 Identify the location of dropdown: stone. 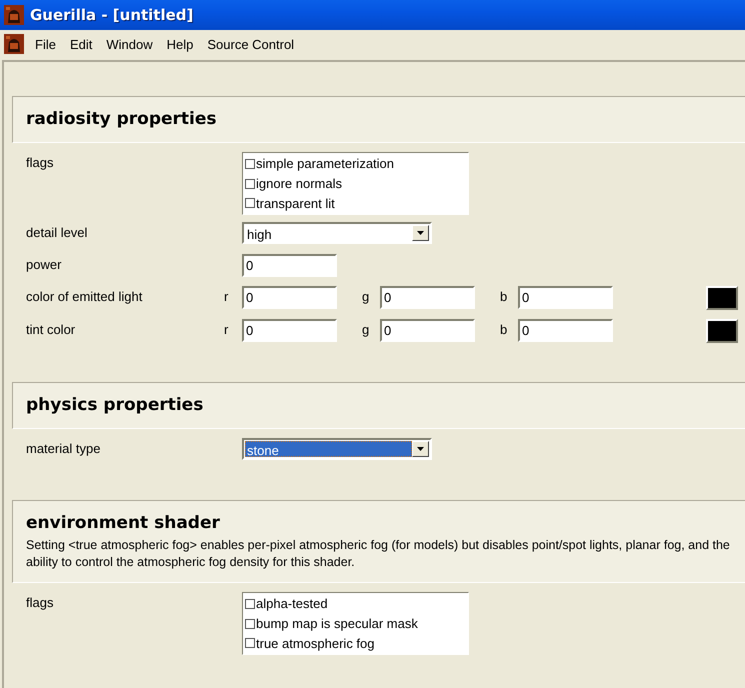
(337, 449).